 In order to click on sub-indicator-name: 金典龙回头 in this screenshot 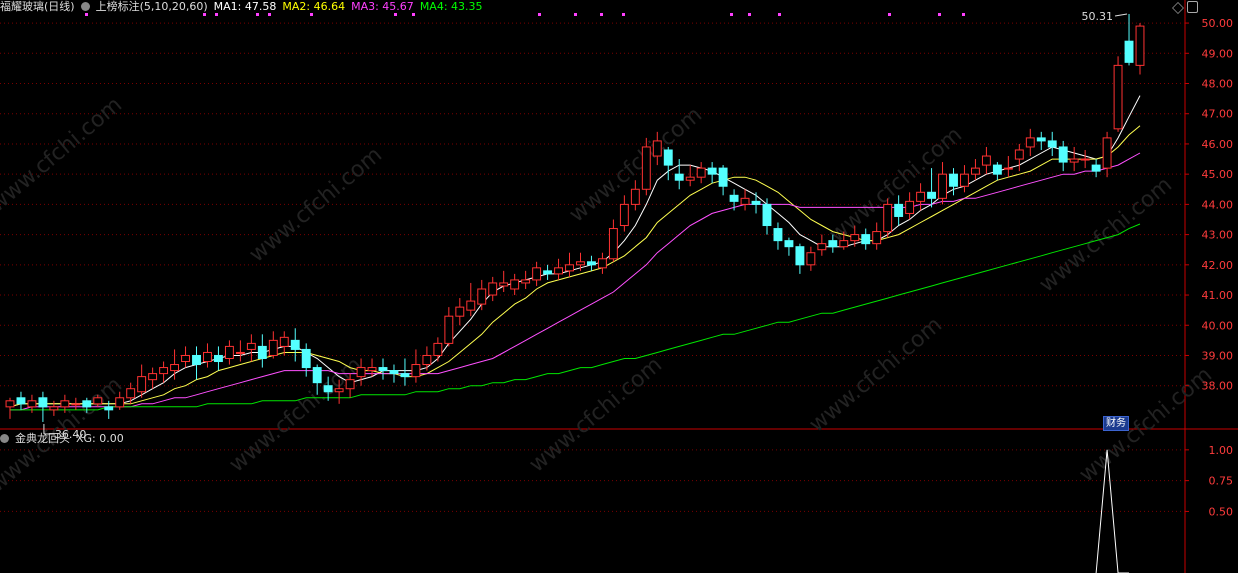, I will do `click(42, 438)`.